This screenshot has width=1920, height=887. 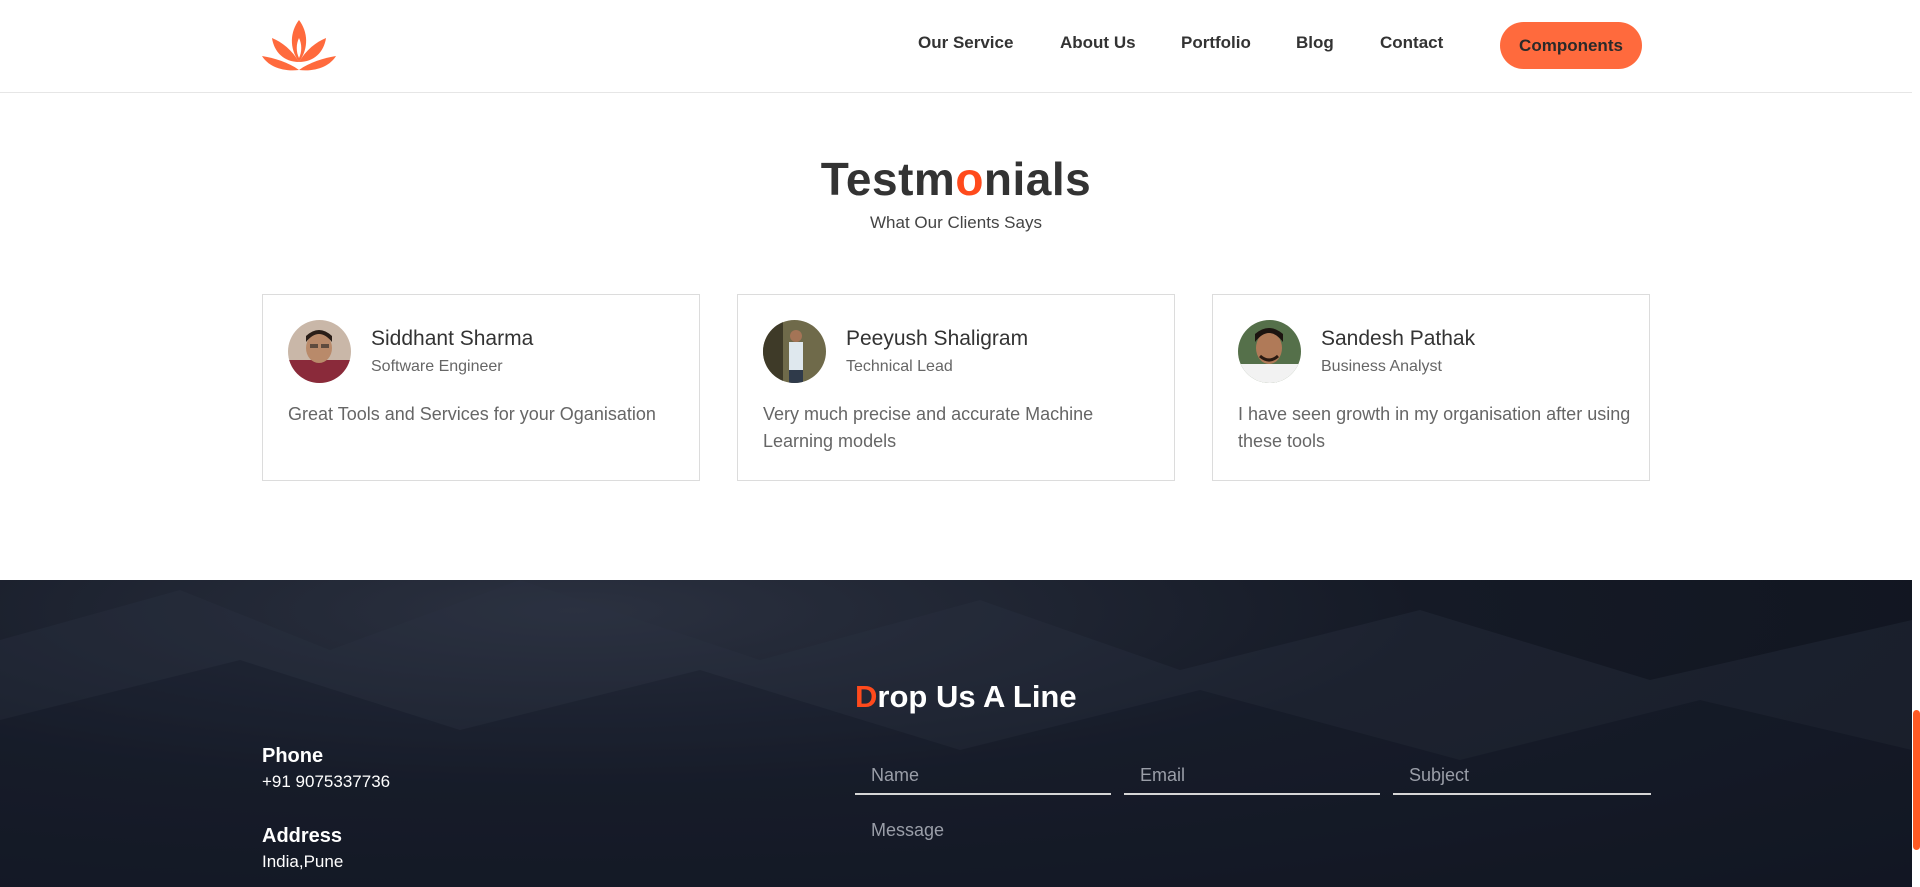 I want to click on nav-our-service: Our Service, so click(x=965, y=43).